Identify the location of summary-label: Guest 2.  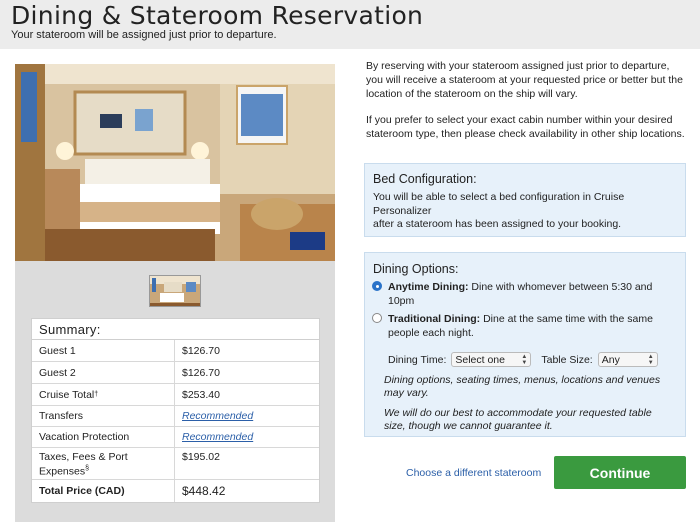
(103, 372).